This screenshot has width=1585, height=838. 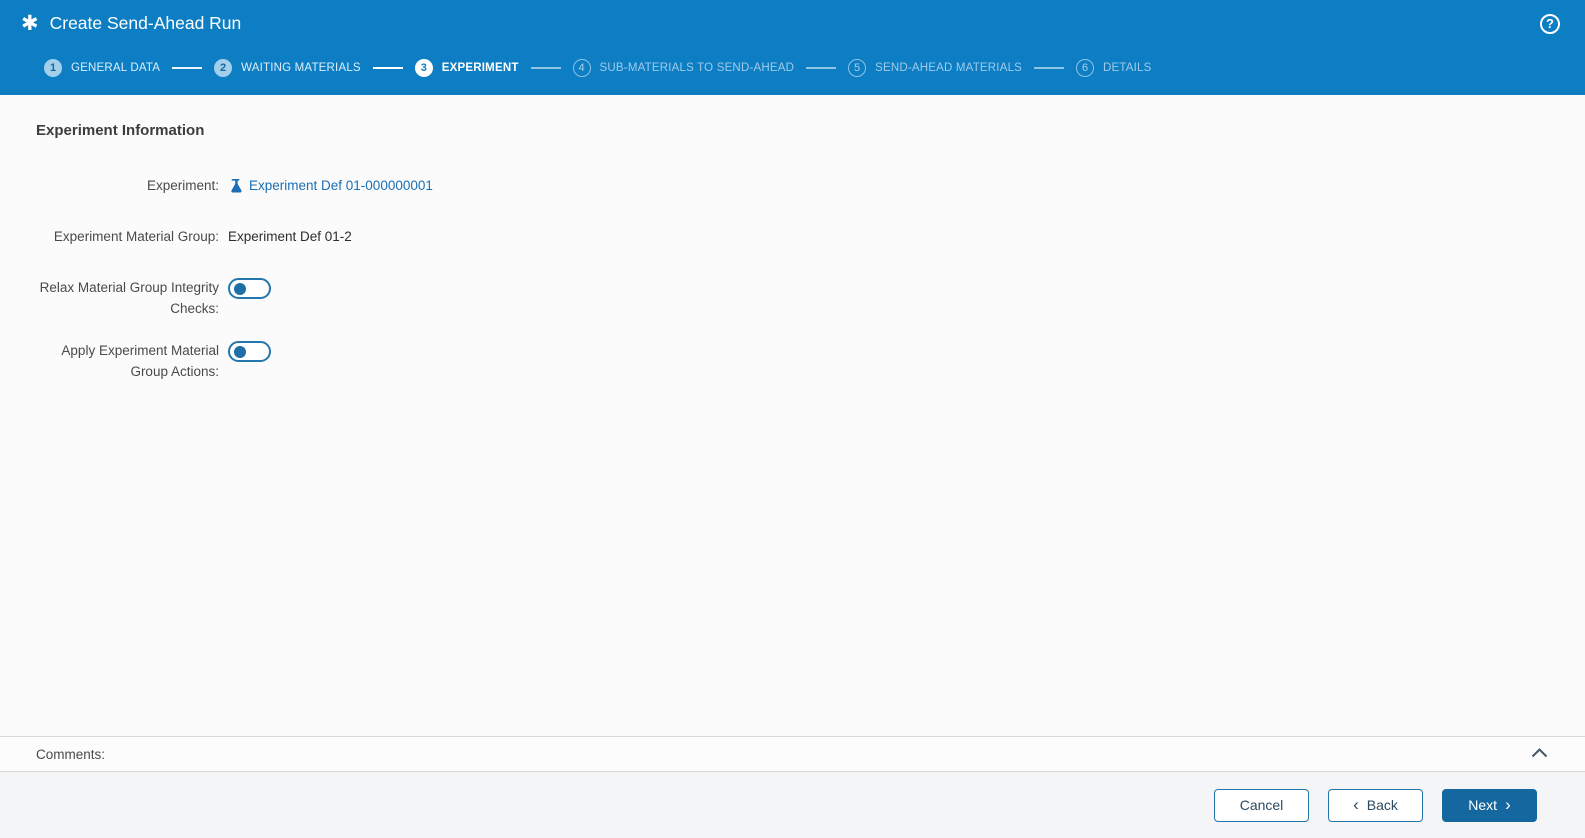 I want to click on step-number: 2, so click(x=223, y=68).